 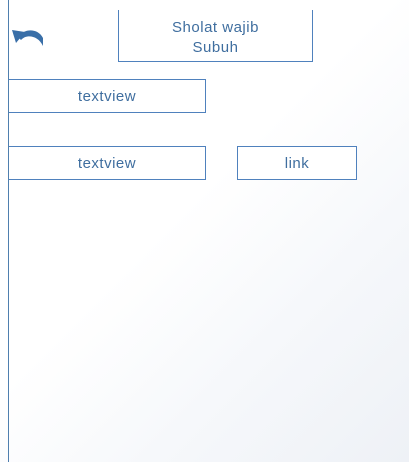 I want to click on link-button: link, so click(x=297, y=163).